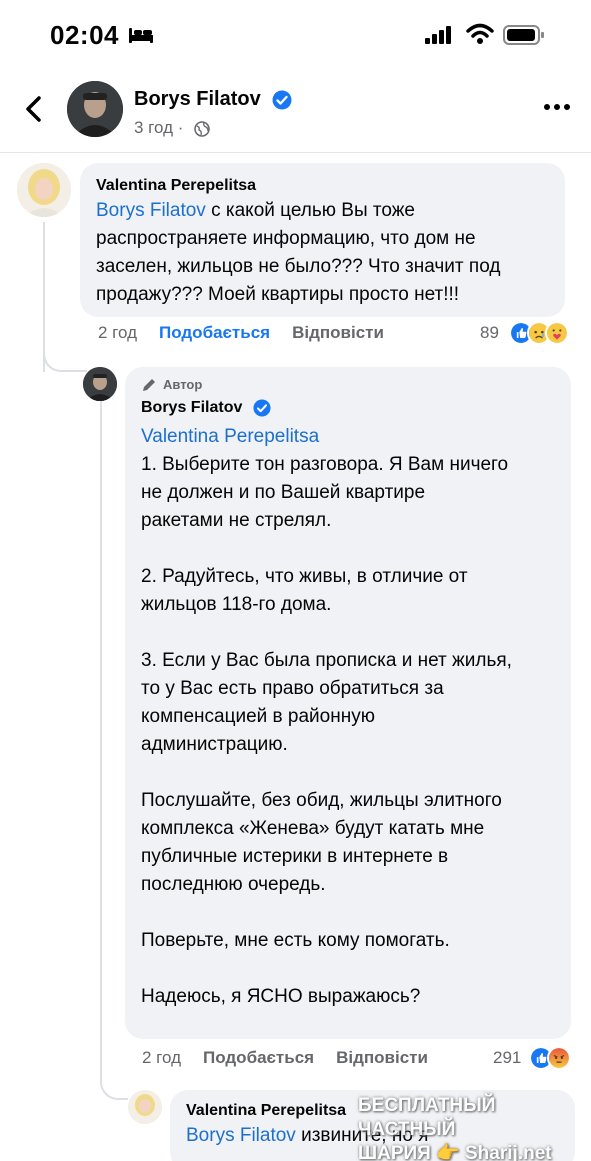 Image resolution: width=591 pixels, height=1161 pixels. I want to click on status-bar: 02:04, so click(295, 36).